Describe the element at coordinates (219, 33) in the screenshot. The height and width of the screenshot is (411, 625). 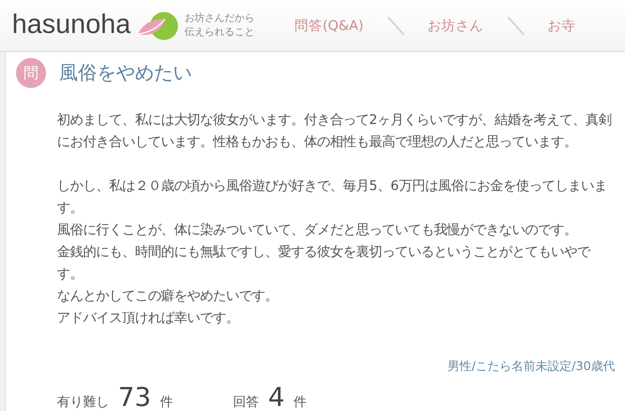
I see `tagline: 伝えられること` at that location.